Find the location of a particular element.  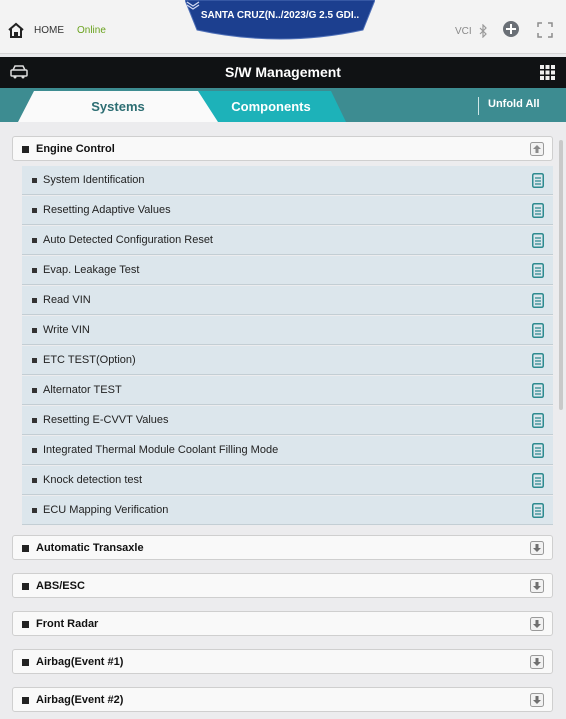

list-item: Auto Detected Configuration Reset is located at coordinates (287, 240).